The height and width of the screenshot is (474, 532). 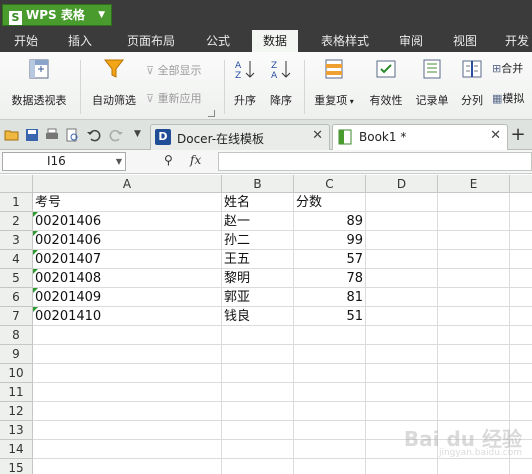 I want to click on row-header: 9, so click(x=16, y=354).